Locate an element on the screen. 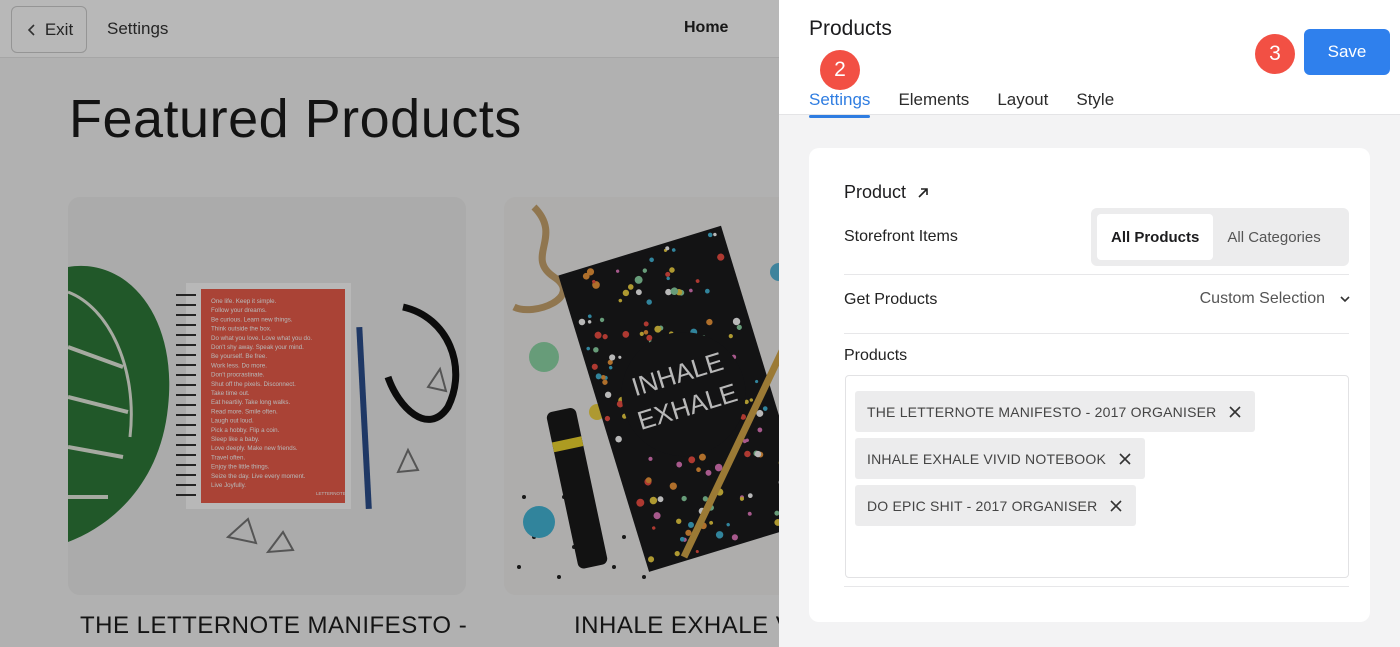 The image size is (1400, 647). notebook-text-line: Laugh out loud. is located at coordinates (232, 421).